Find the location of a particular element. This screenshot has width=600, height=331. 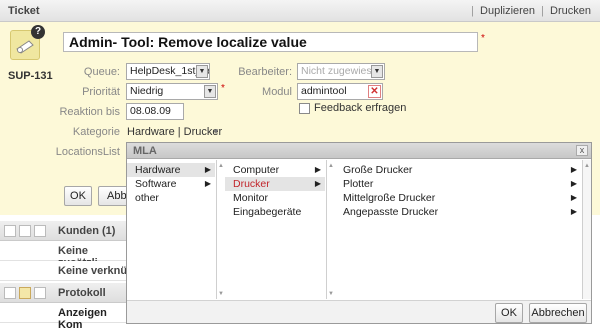

mla-item-software: Software ▶ is located at coordinates (171, 184).